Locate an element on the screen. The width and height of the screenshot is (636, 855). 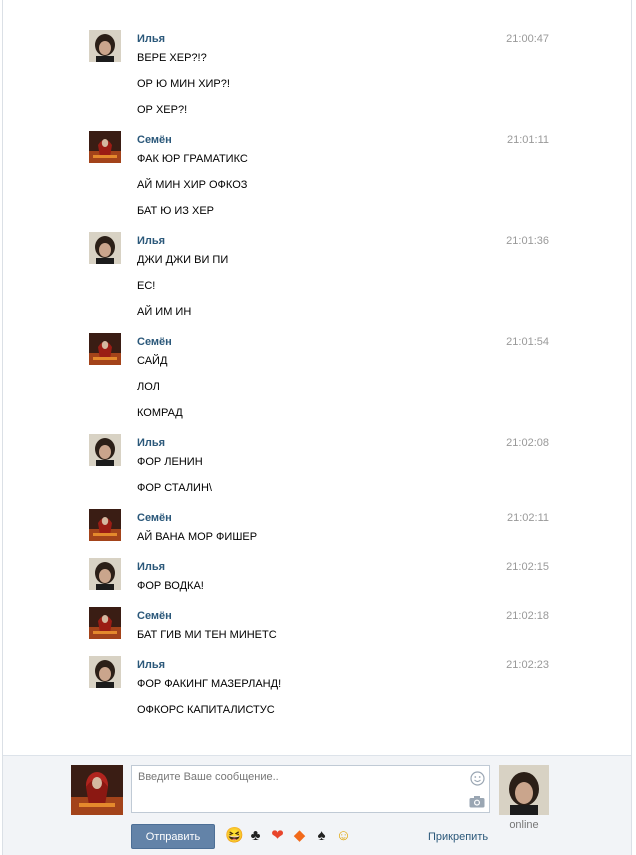
message-text: ВЕРЕ ХЕР?!? is located at coordinates (172, 58).